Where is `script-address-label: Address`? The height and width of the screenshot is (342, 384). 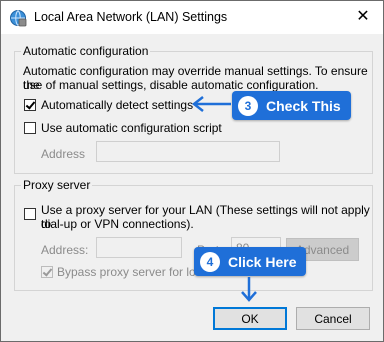
script-address-label: Address is located at coordinates (63, 154).